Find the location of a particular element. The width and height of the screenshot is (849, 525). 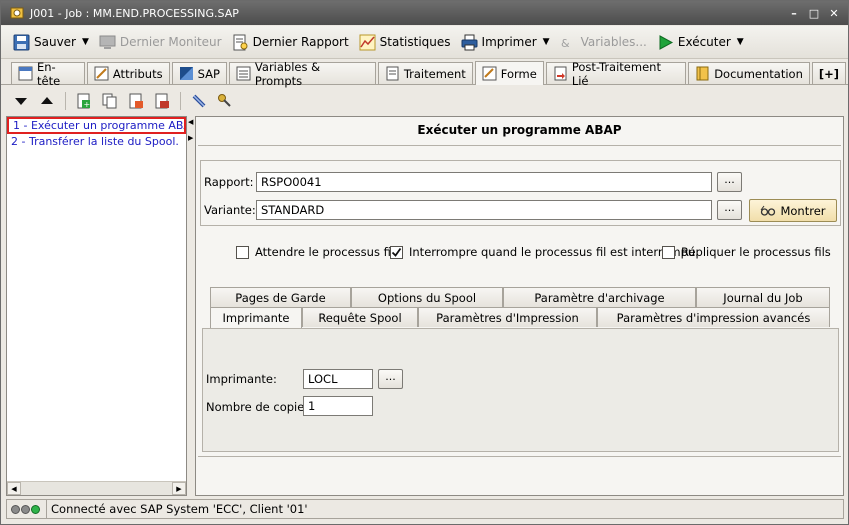

header-icon is located at coordinates (25, 73).